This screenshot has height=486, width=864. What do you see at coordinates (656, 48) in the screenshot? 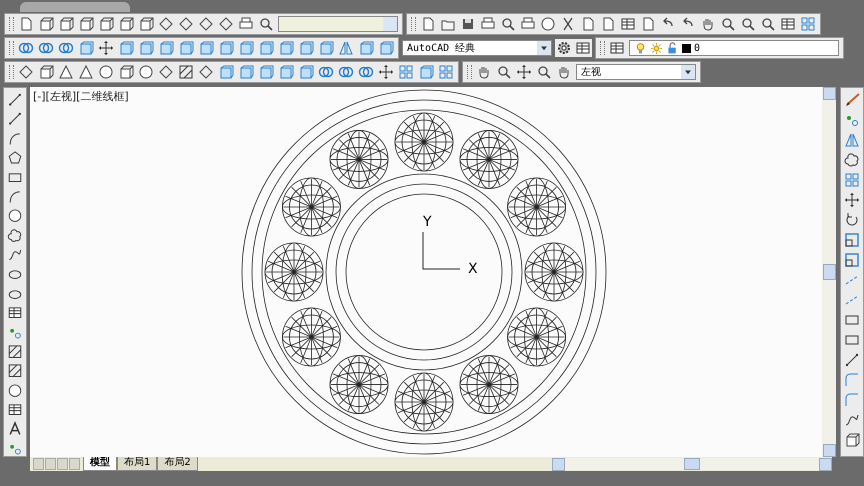
I see `sun-icon` at bounding box center [656, 48].